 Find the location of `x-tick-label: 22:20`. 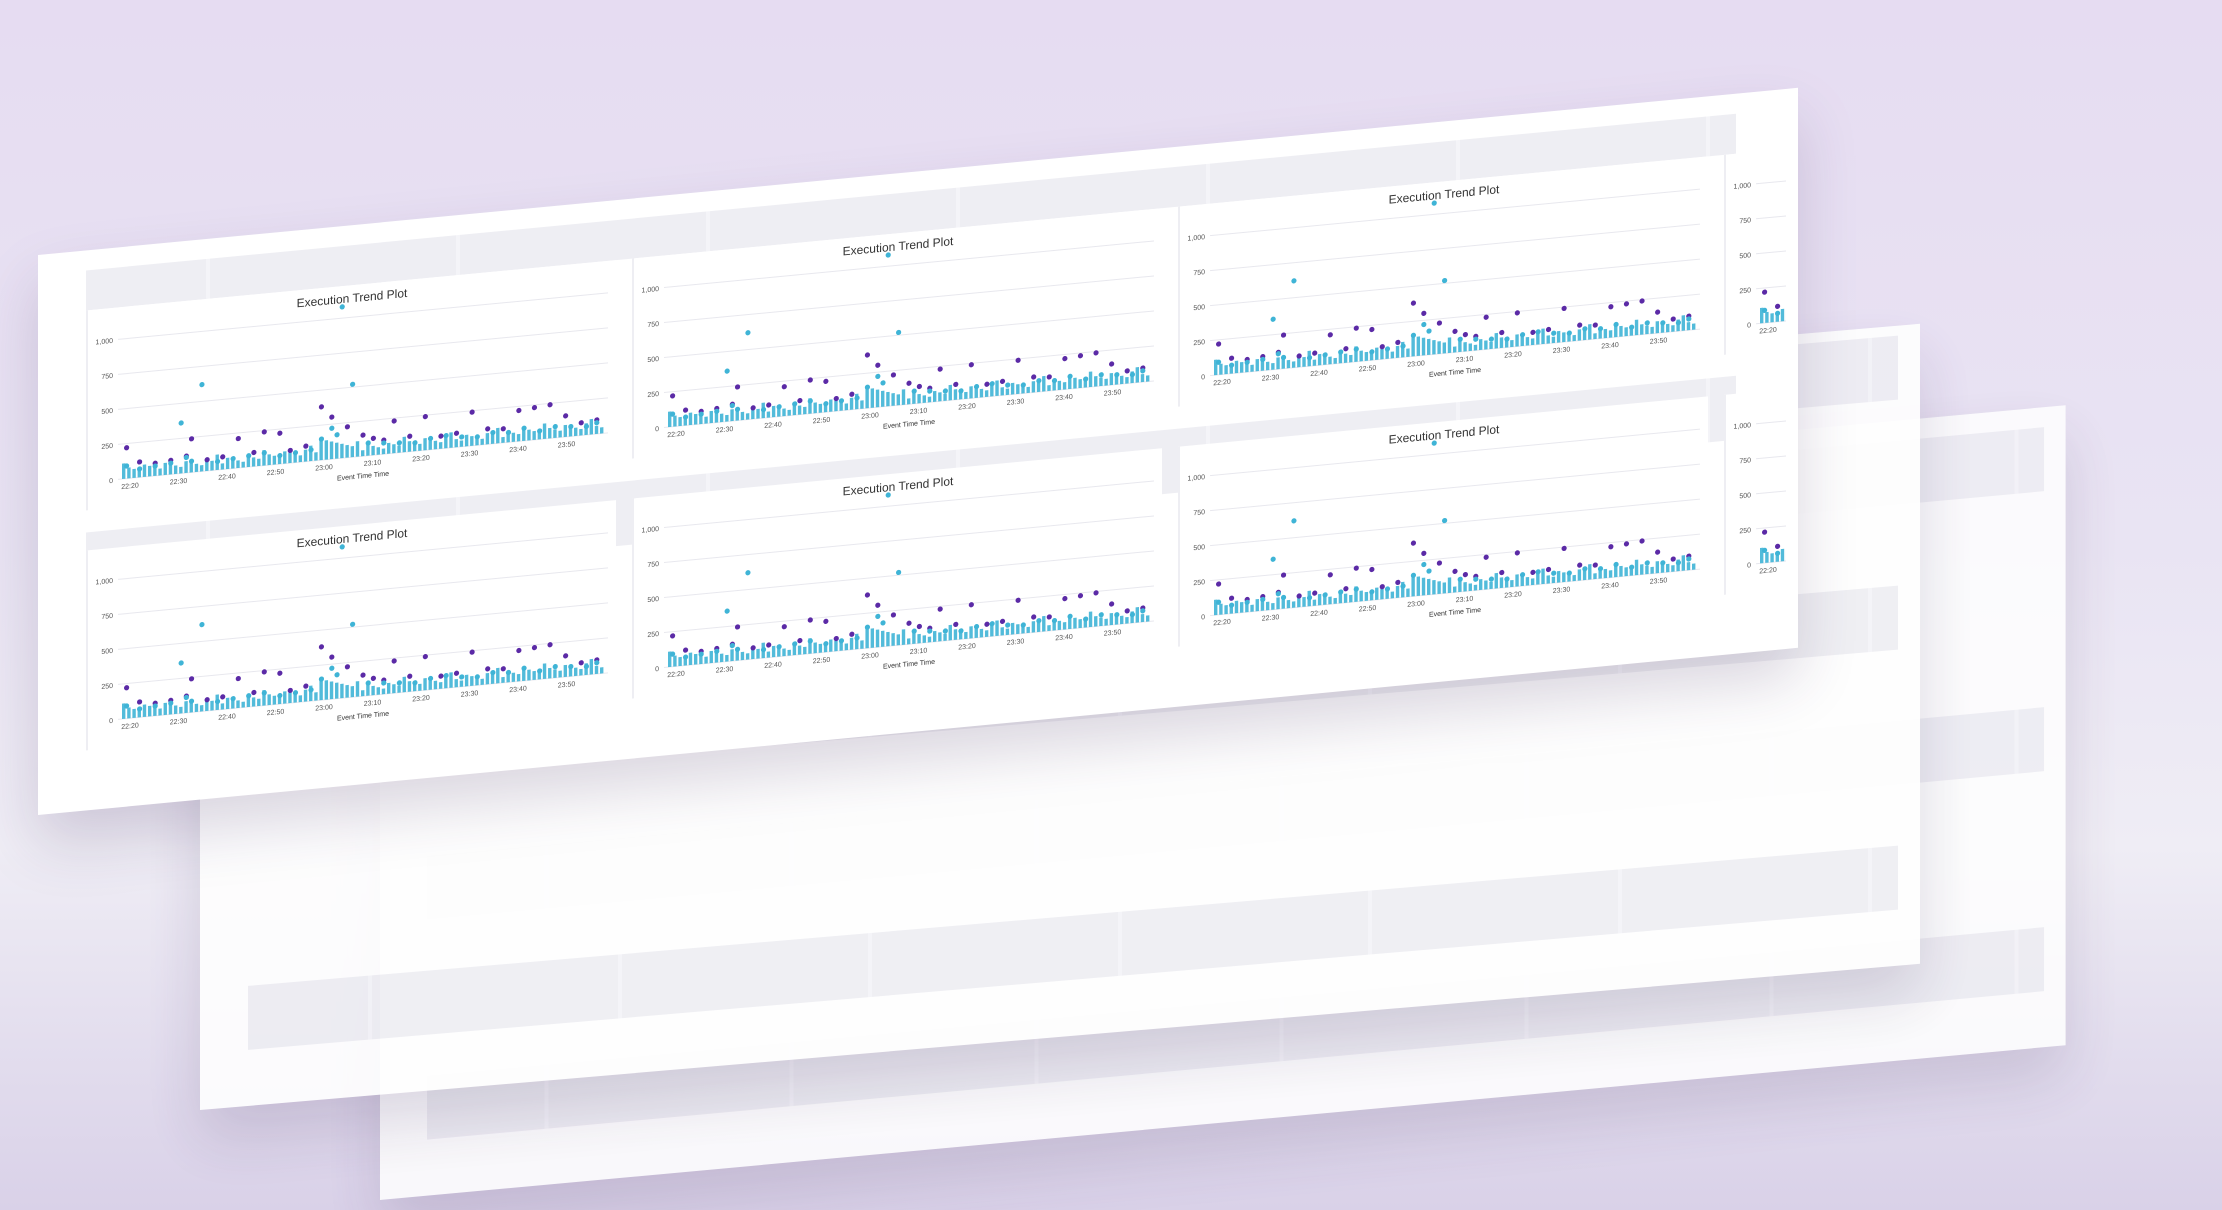

x-tick-label: 22:20 is located at coordinates (1222, 623).